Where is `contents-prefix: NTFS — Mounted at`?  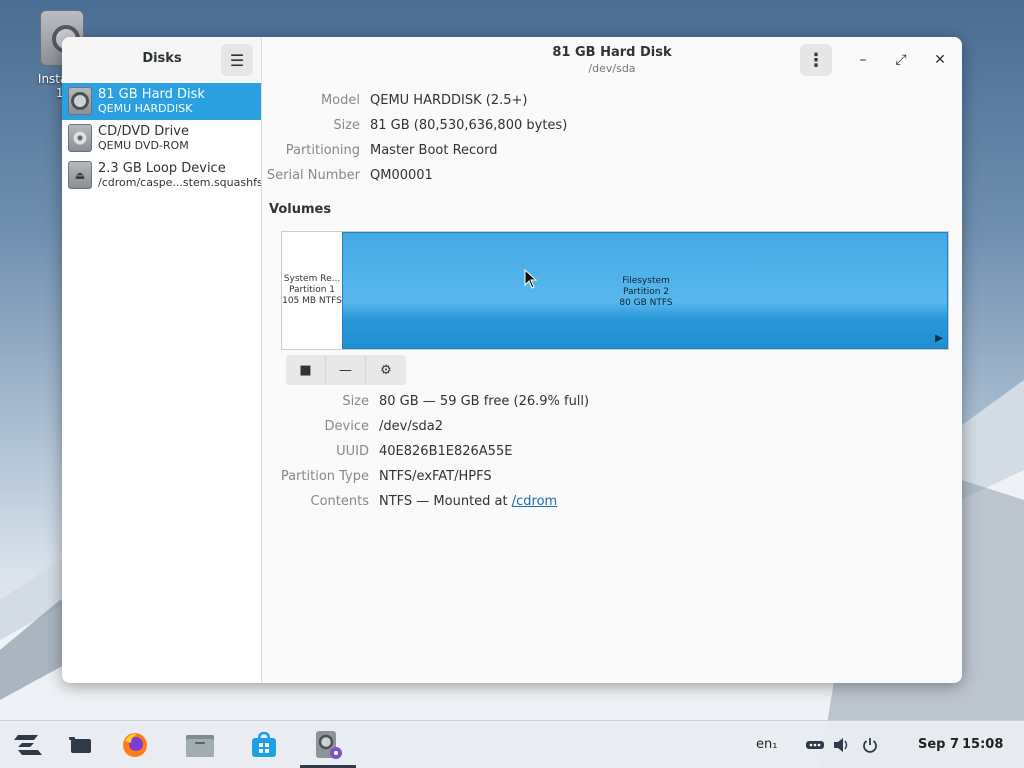
contents-prefix: NTFS — Mounted at is located at coordinates (445, 501).